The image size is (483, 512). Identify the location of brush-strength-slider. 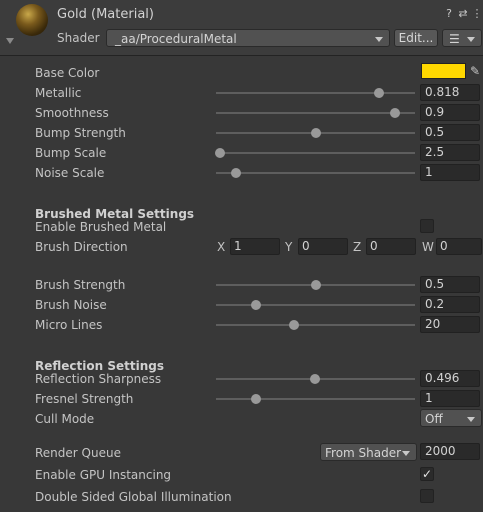
(315, 285).